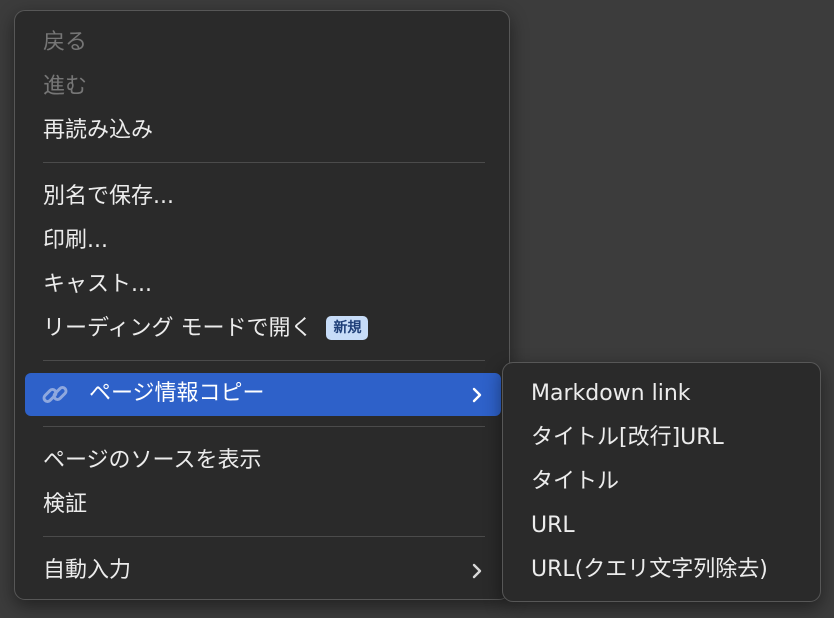 The height and width of the screenshot is (618, 834). Describe the element at coordinates (65, 43) in the screenshot. I see `menu-item-back: 戻る` at that location.